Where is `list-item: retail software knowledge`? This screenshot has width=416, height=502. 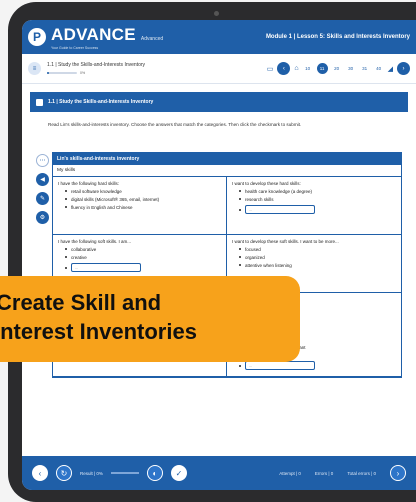
list-item: retail software knowledge is located at coordinates (143, 191).